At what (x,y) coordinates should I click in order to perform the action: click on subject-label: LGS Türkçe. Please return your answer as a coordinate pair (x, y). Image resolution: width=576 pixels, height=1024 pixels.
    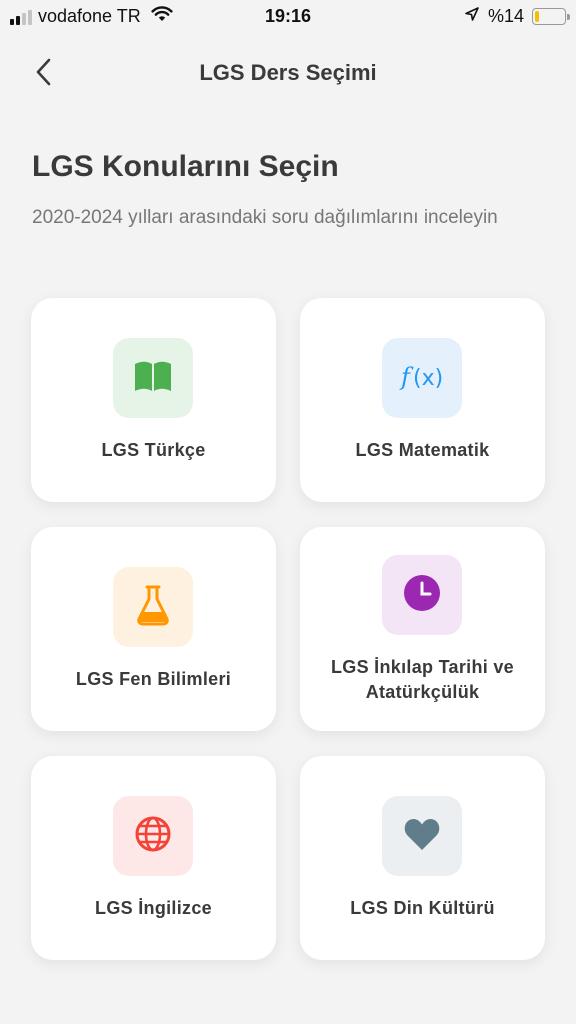
    Looking at the image, I should click on (153, 450).